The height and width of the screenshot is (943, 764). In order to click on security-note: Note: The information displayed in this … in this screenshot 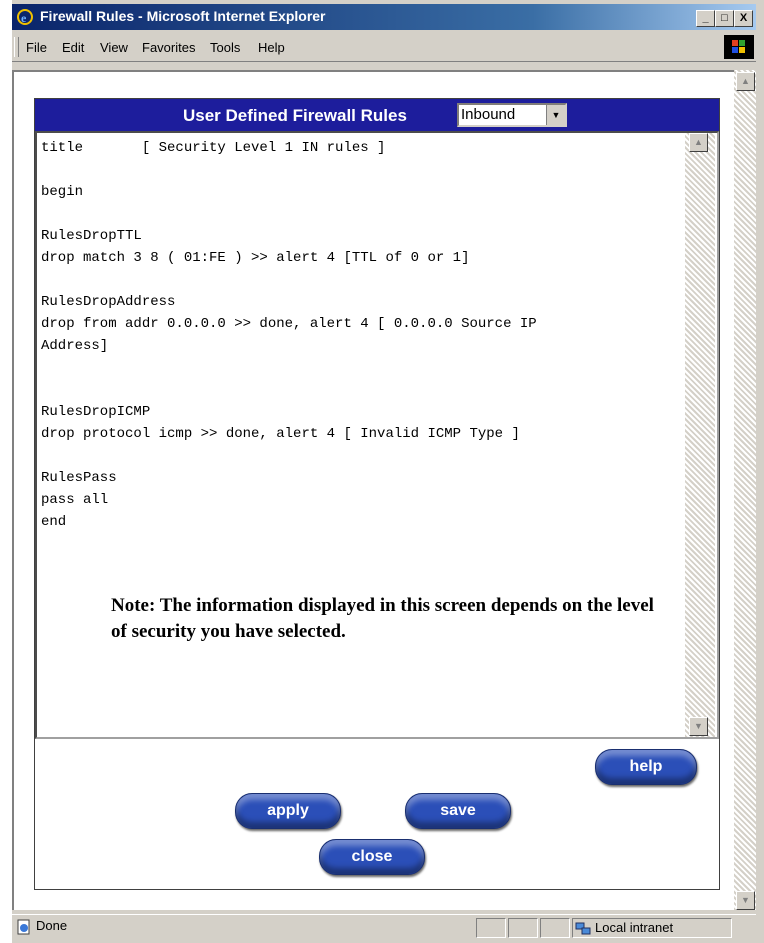, I will do `click(382, 618)`.